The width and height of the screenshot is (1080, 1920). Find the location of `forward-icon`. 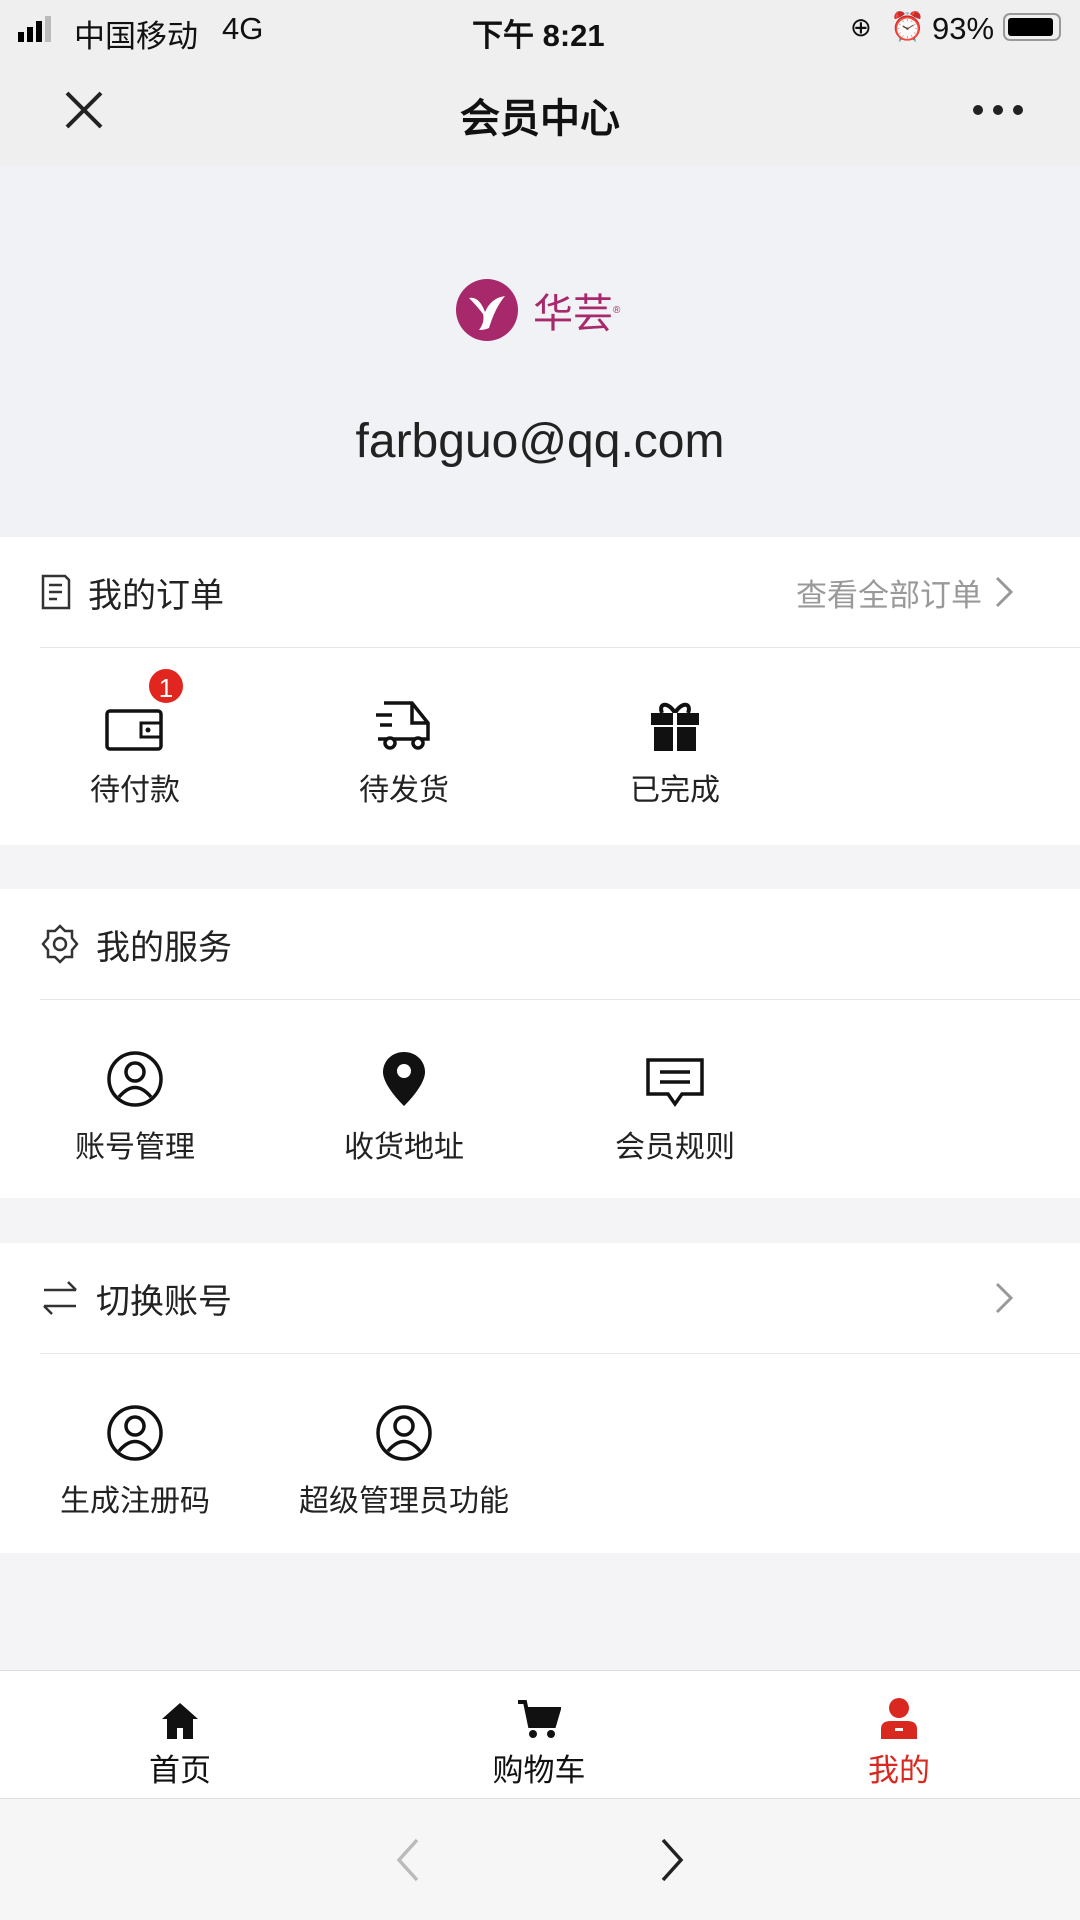

forward-icon is located at coordinates (672, 1860).